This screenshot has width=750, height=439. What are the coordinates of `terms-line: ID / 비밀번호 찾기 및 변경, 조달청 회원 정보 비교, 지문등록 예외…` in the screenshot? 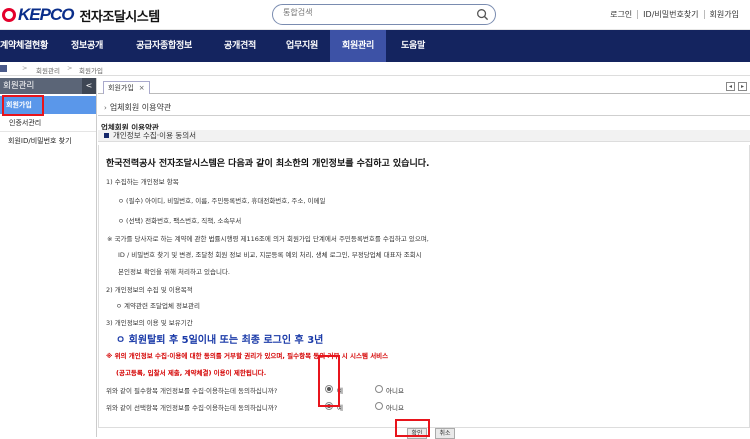 It's located at (270, 255).